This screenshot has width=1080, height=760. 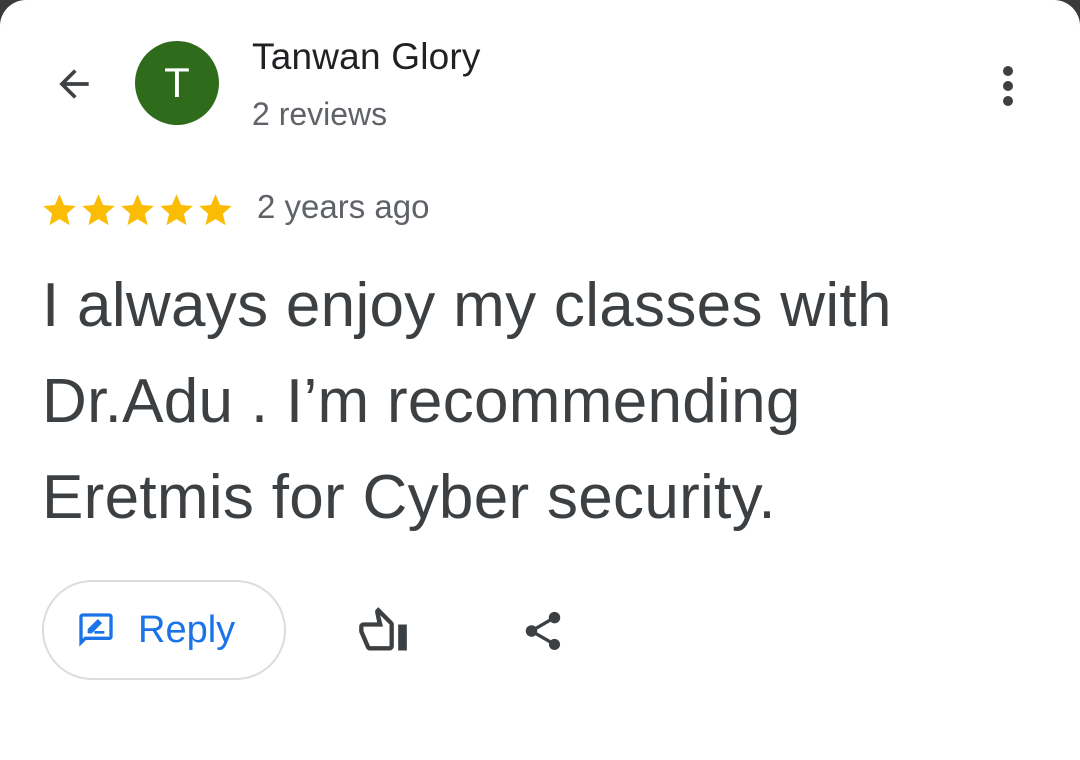 I want to click on share-button, so click(x=543, y=631).